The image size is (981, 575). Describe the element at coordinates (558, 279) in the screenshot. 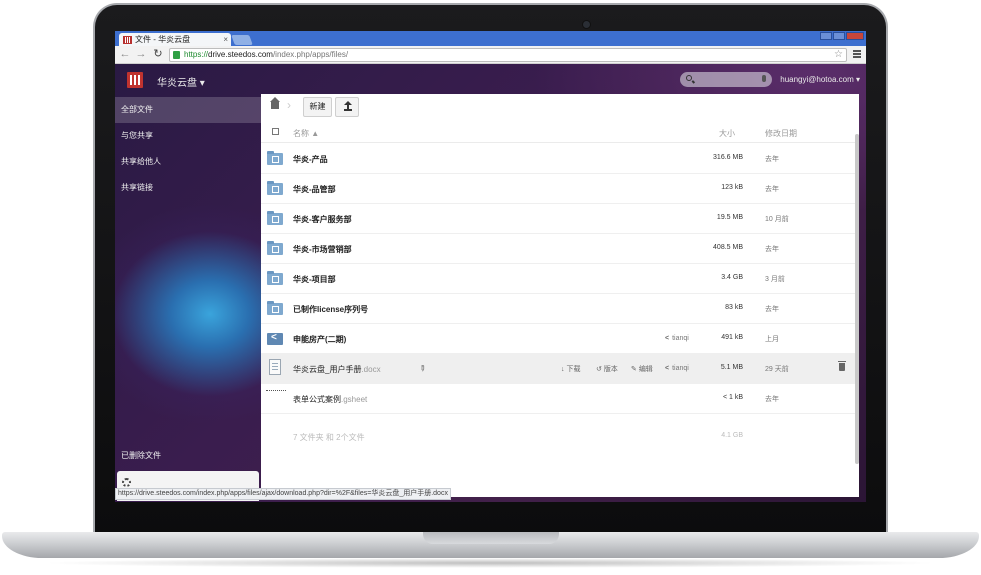

I see `table-row: 华炎-项目部 3.4 GB 3 月前` at that location.